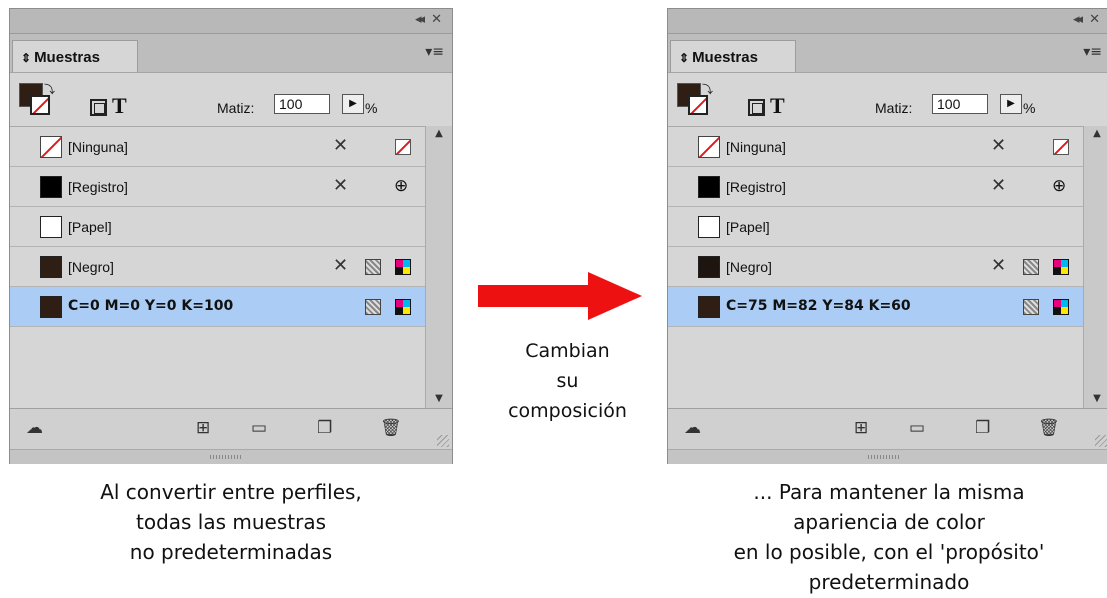 This screenshot has height=598, width=1107. What do you see at coordinates (615, 296) in the screenshot?
I see `arrow-head` at bounding box center [615, 296].